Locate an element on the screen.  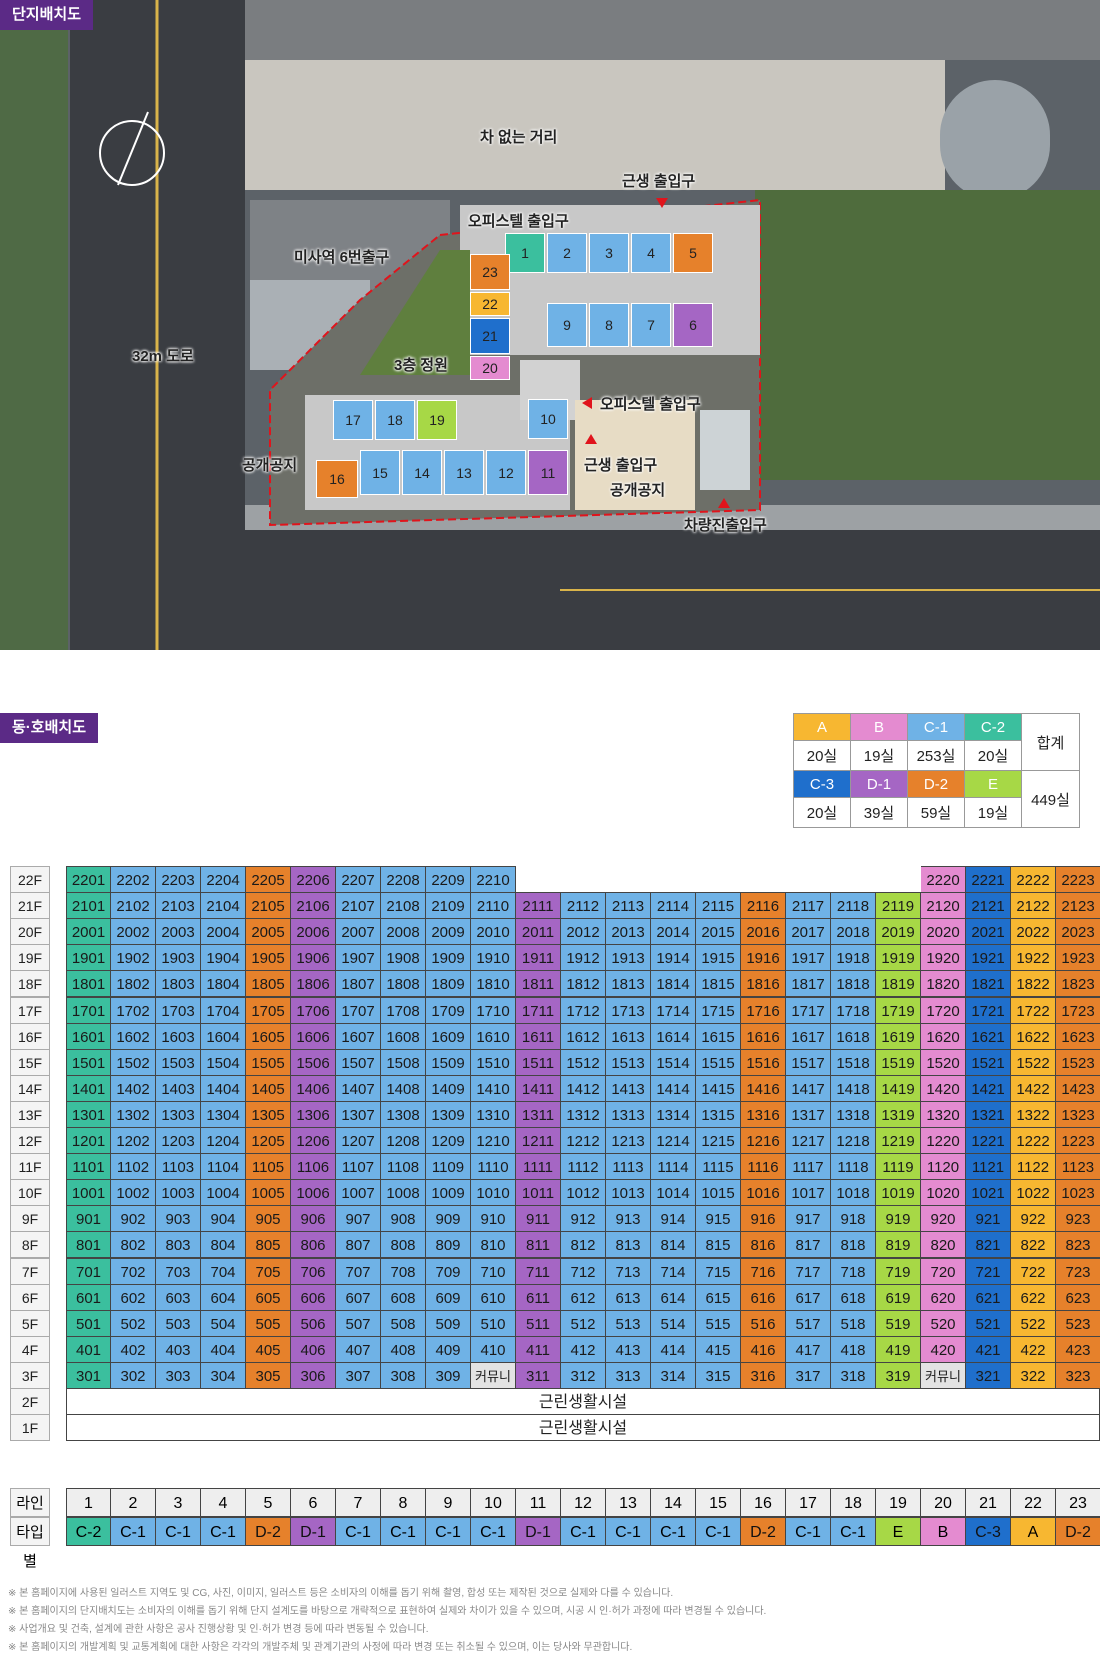
unit-cell: 2019 is located at coordinates (898, 932).